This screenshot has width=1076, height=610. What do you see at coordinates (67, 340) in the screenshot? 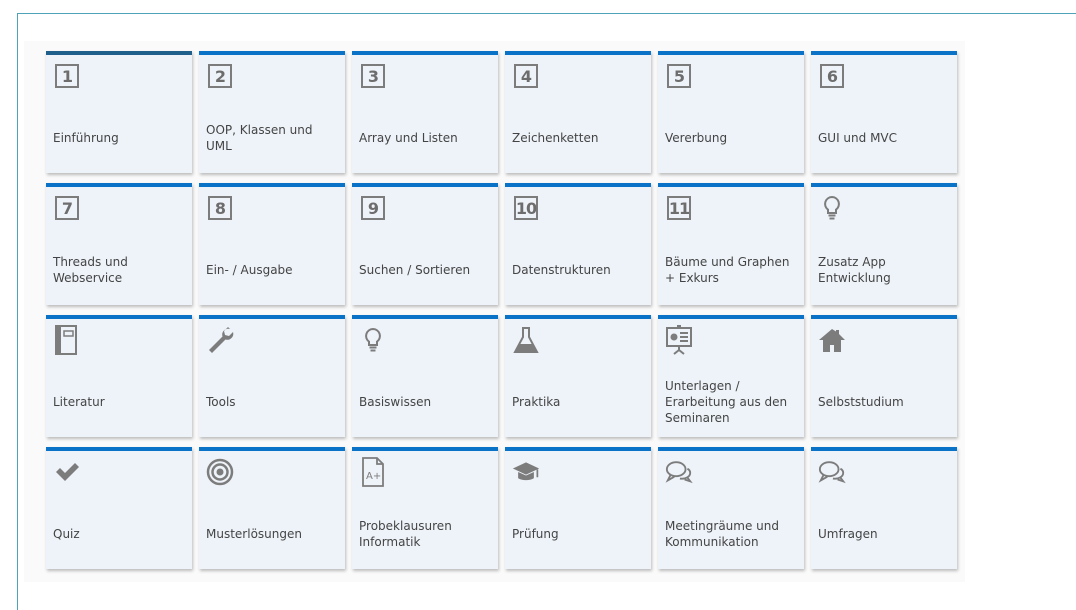
I see `book-icon` at bounding box center [67, 340].